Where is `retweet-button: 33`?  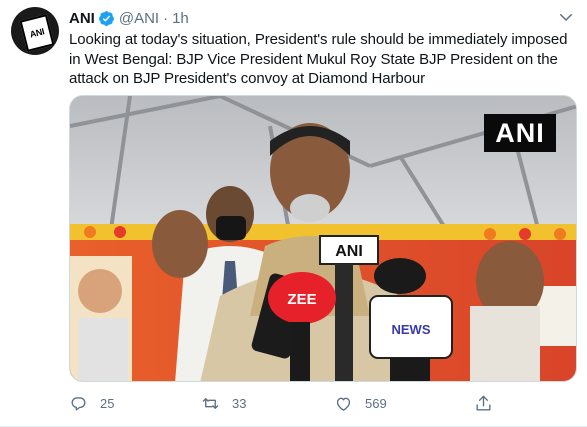
retweet-button: 33 is located at coordinates (223, 403).